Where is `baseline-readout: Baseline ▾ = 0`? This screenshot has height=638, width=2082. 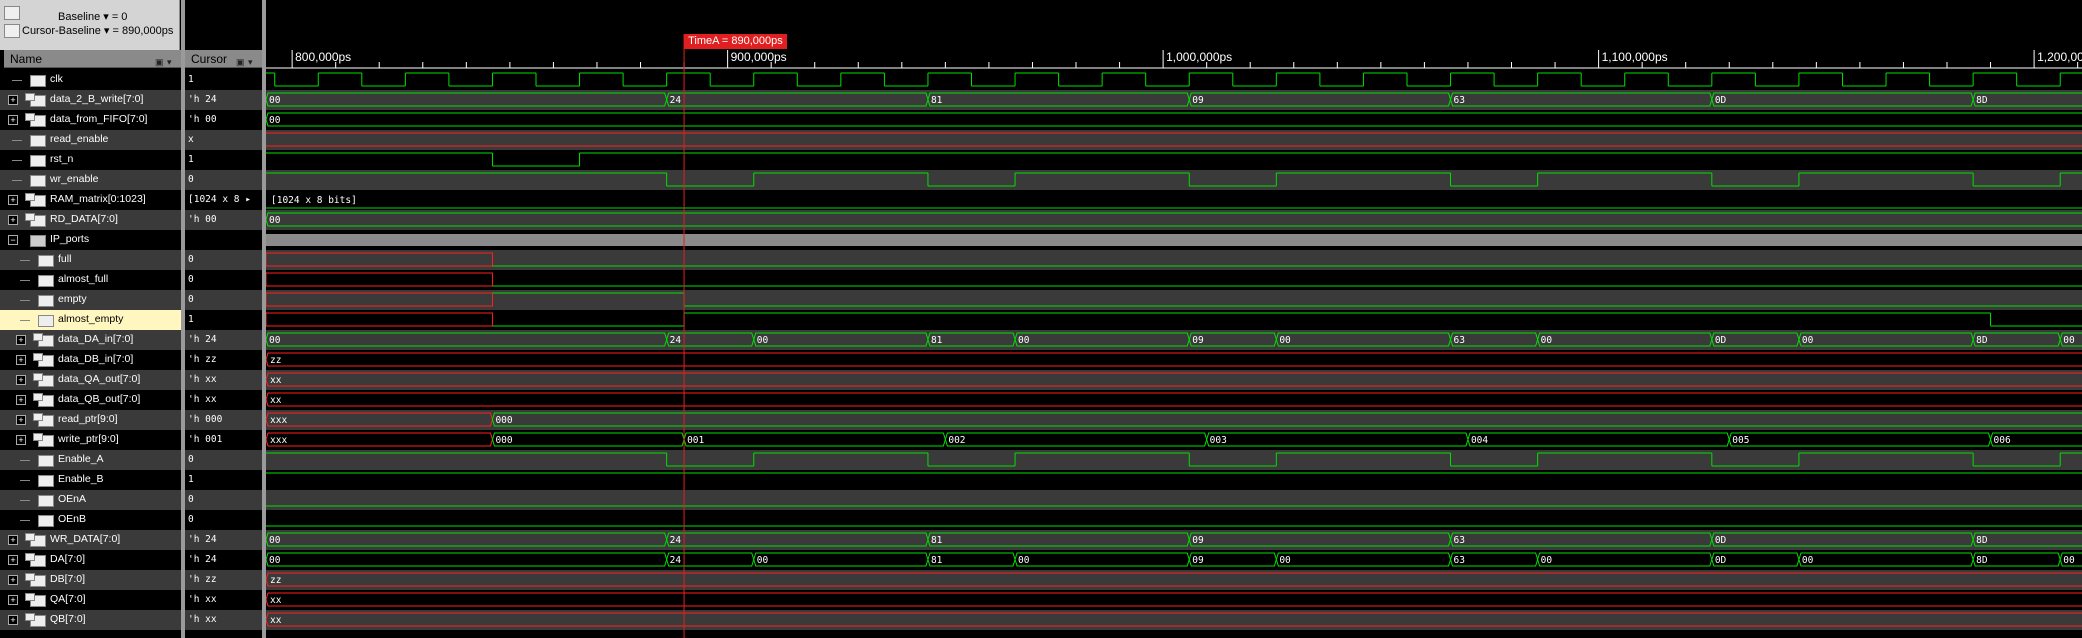
baseline-readout: Baseline ▾ = 0 is located at coordinates (92, 16).